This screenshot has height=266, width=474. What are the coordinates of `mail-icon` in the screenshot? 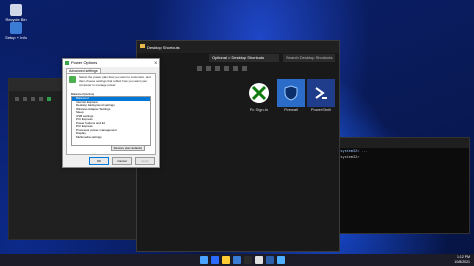 It's located at (270, 260).